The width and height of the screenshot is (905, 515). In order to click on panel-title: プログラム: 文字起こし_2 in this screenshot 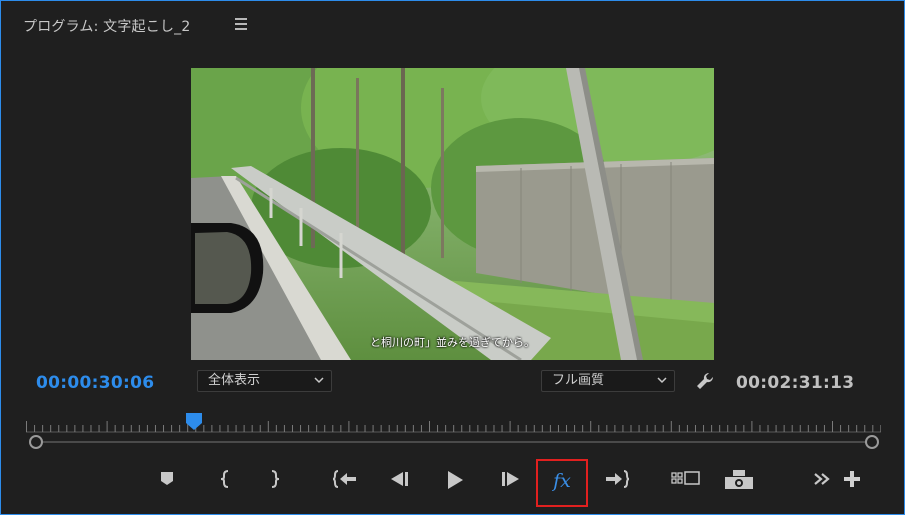, I will do `click(107, 27)`.